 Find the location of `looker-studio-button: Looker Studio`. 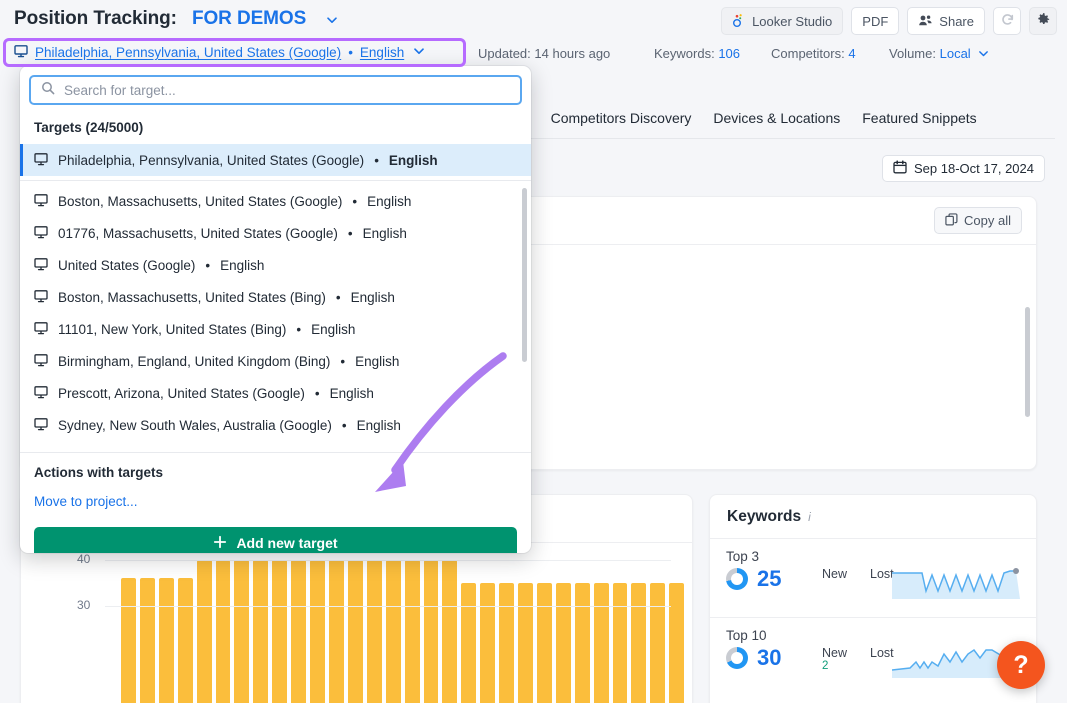

looker-studio-button: Looker Studio is located at coordinates (782, 21).